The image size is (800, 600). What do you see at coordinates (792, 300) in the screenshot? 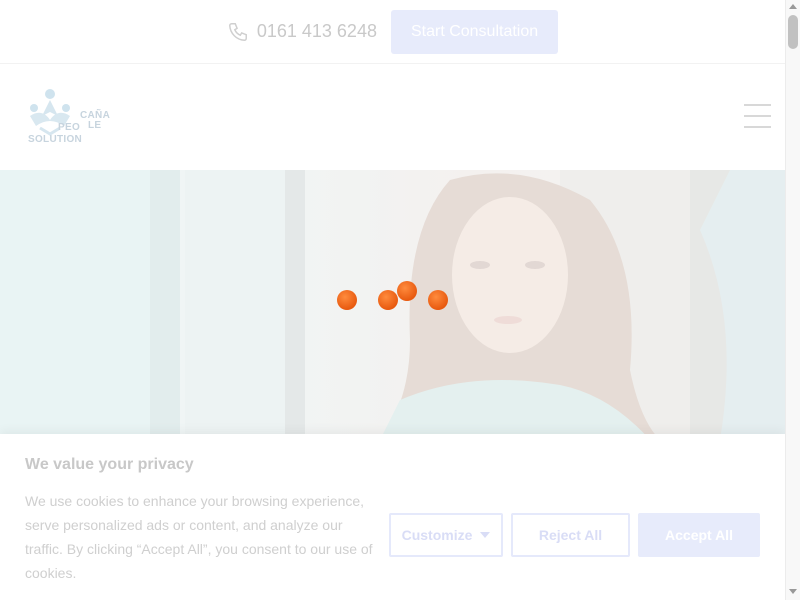
I see `page-scrollbar` at bounding box center [792, 300].